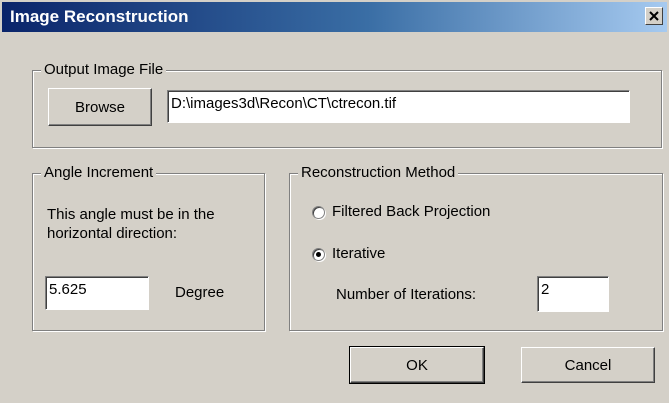  Describe the element at coordinates (378, 173) in the screenshot. I see `reconstruction-method-legend: Reconstruction Method` at that location.